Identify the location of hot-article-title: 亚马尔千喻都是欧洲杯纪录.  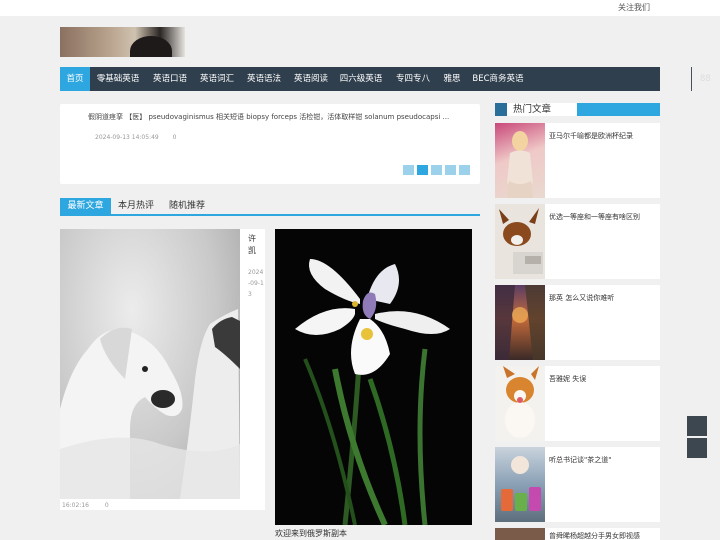
(604, 136).